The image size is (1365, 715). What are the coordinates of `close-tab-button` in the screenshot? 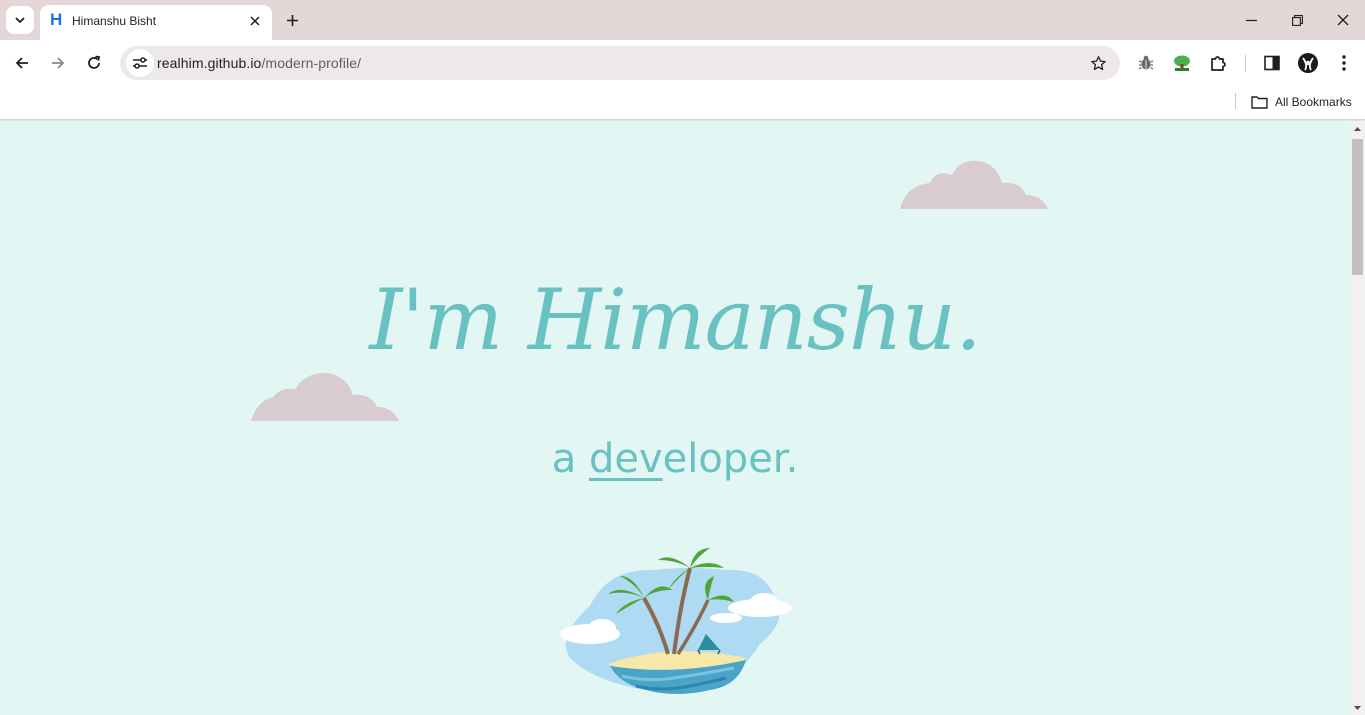 It's located at (255, 21).